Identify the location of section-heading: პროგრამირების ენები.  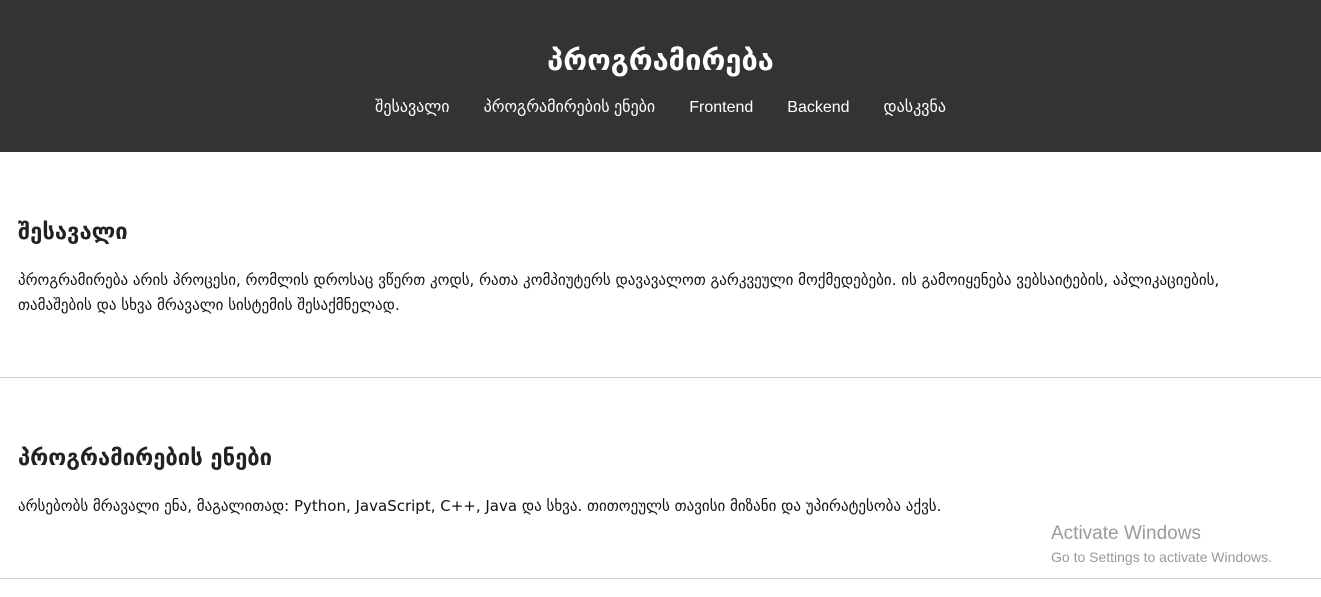
(145, 458).